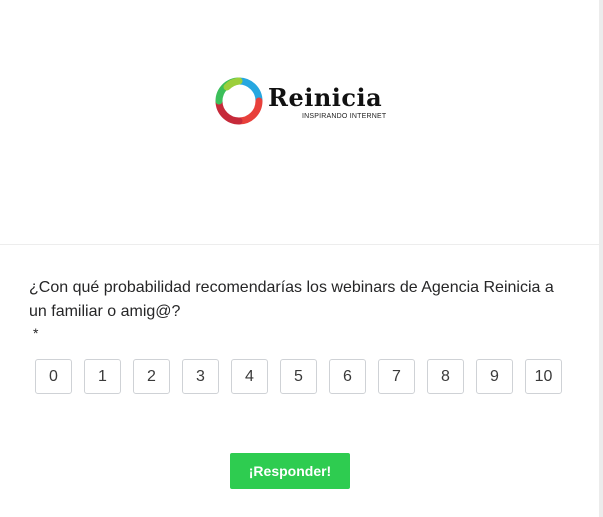 This screenshot has width=603, height=517. I want to click on scale-option-0: 0, so click(53, 376).